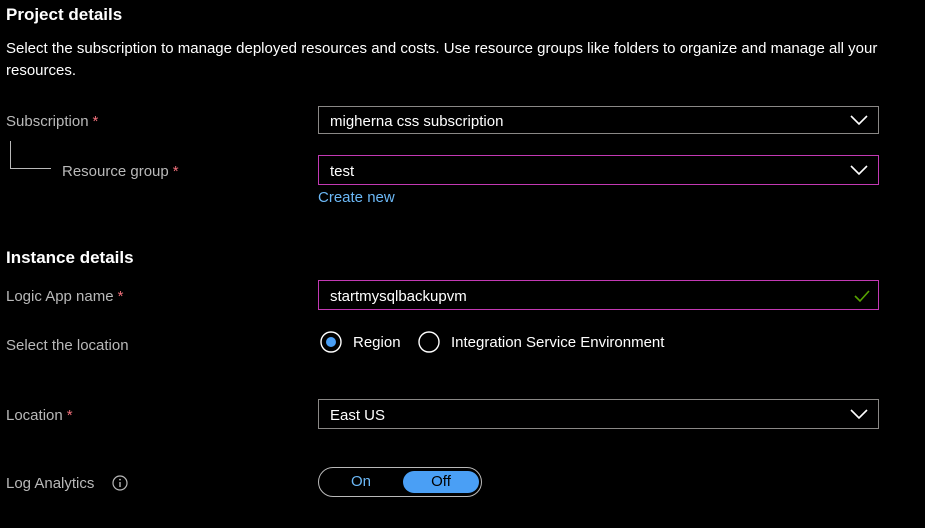  I want to click on logic-app-name-label-text: Logic App name, so click(60, 296).